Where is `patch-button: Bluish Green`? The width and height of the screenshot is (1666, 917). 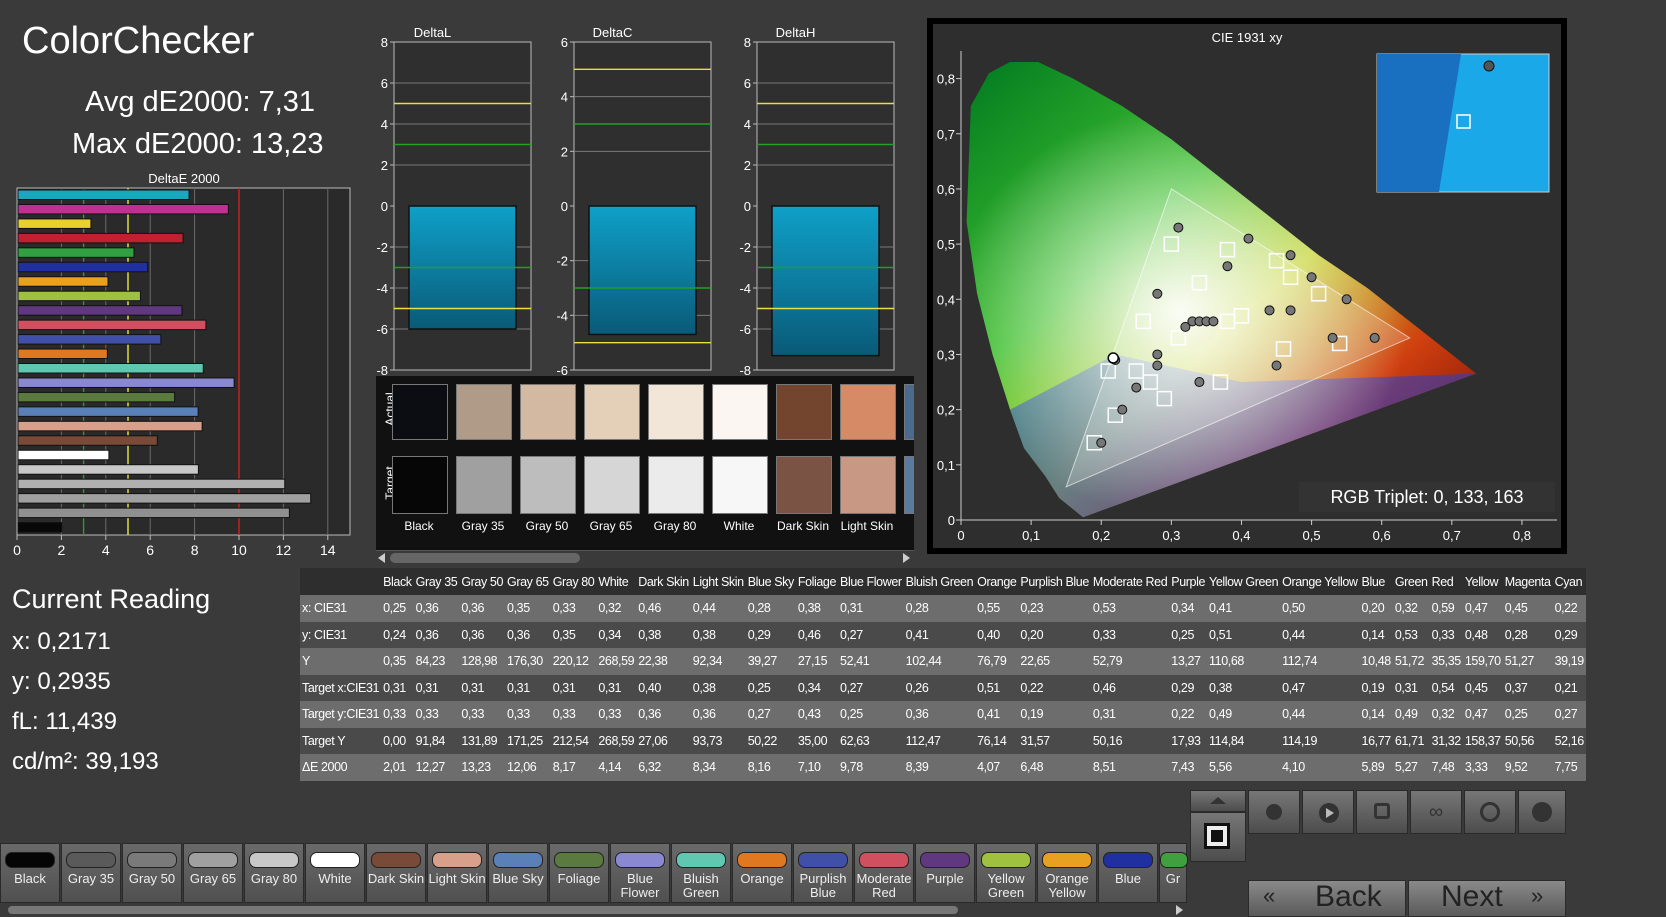 patch-button: Bluish Green is located at coordinates (701, 873).